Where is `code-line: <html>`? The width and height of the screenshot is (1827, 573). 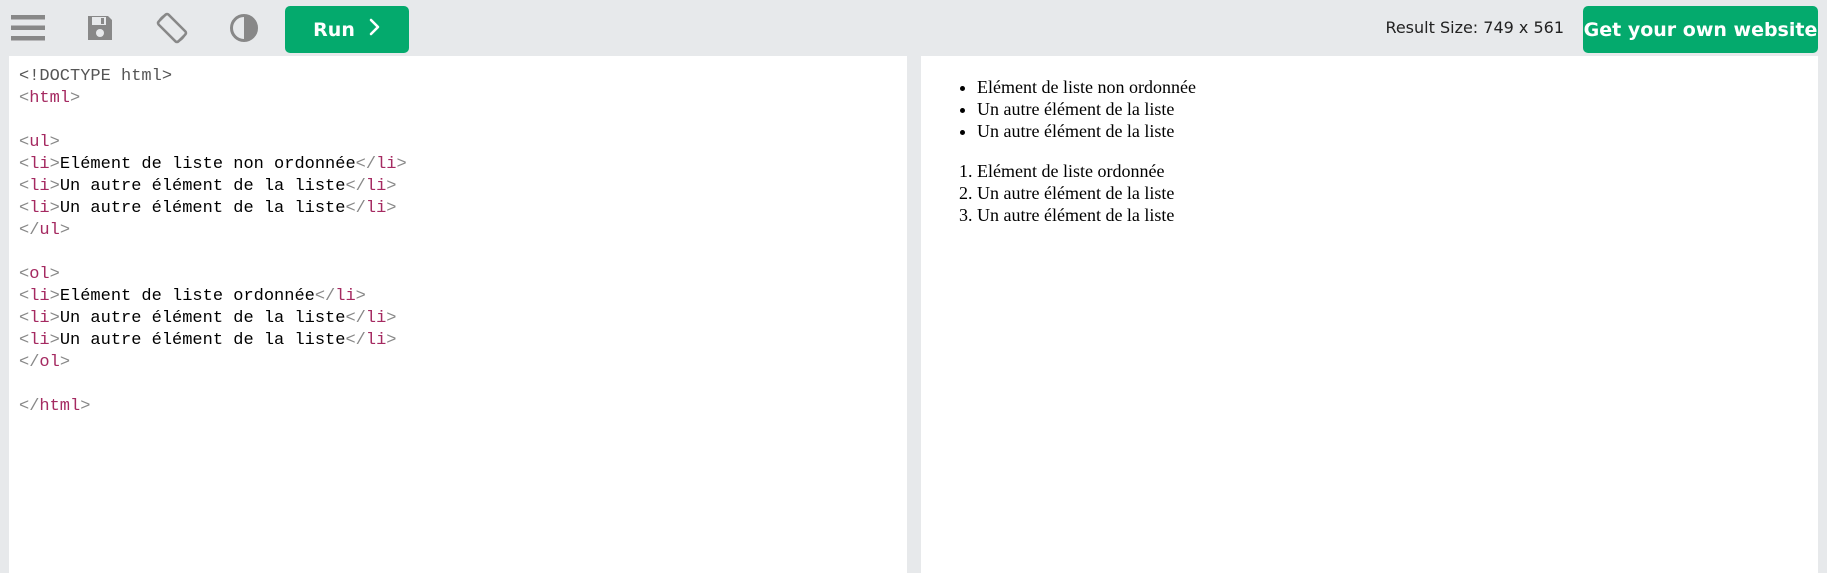 code-line: <html> is located at coordinates (213, 99).